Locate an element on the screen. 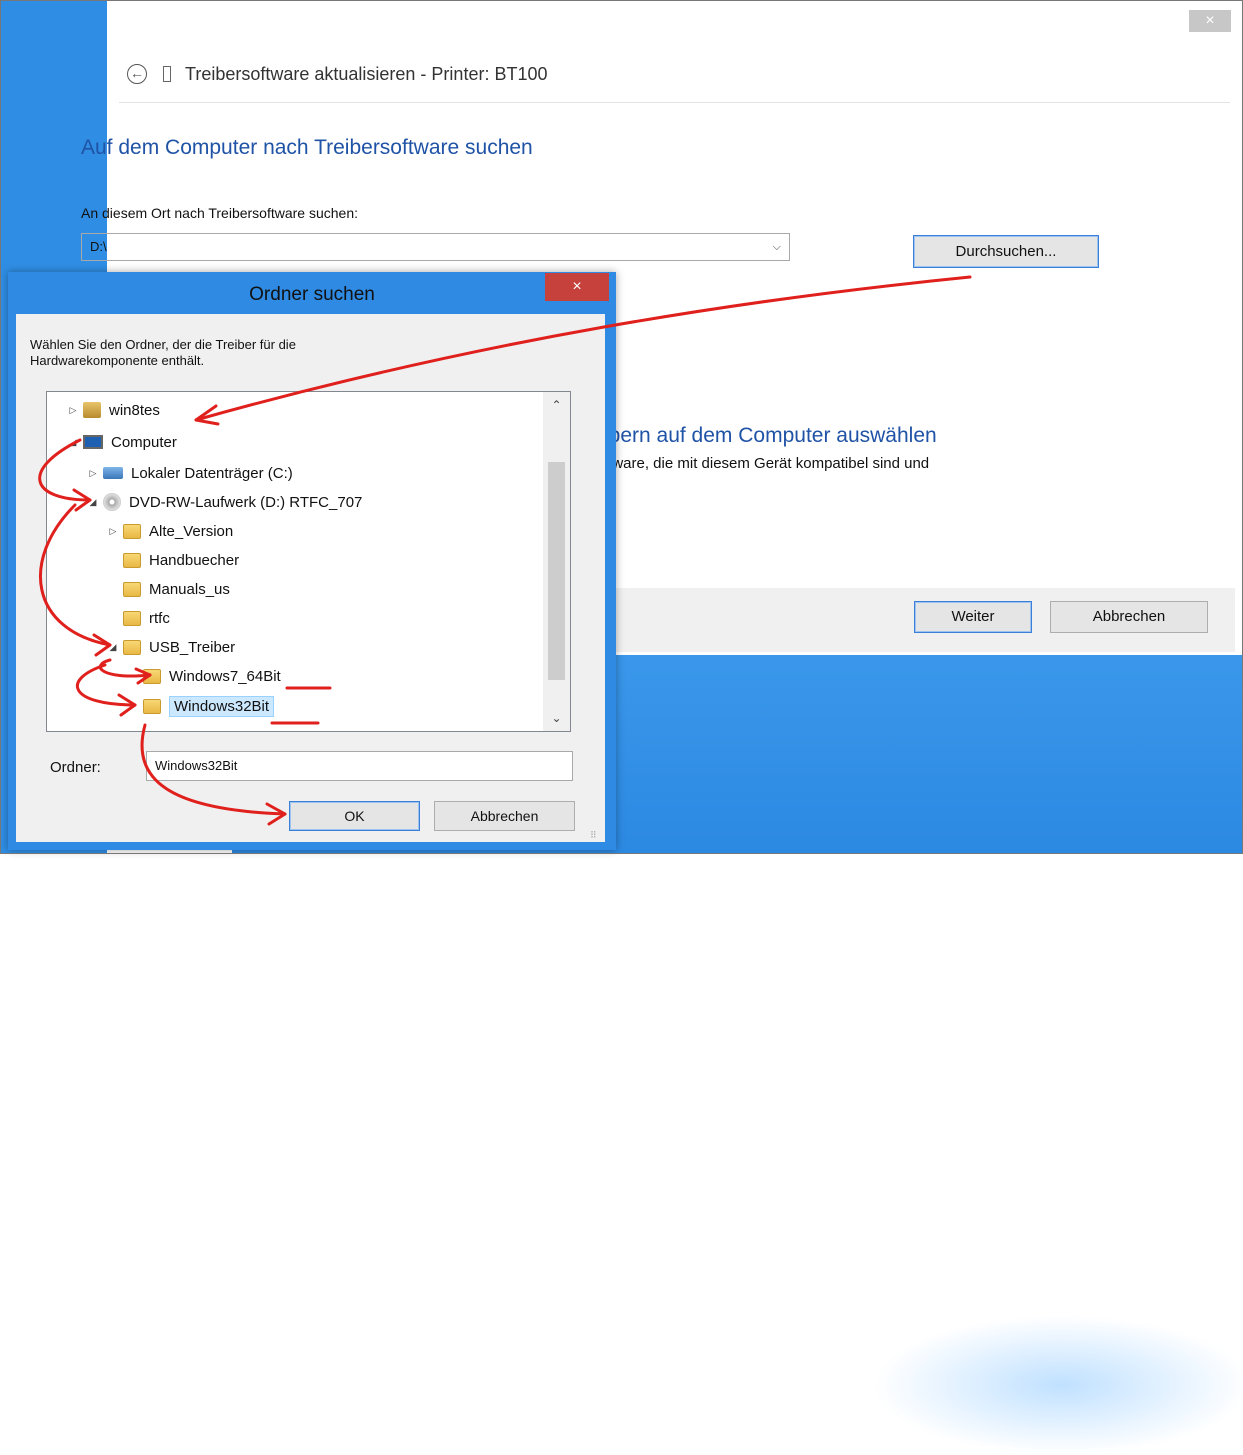 The image size is (1243, 1455). arrow-usb-to-win7 is located at coordinates (125, 668).